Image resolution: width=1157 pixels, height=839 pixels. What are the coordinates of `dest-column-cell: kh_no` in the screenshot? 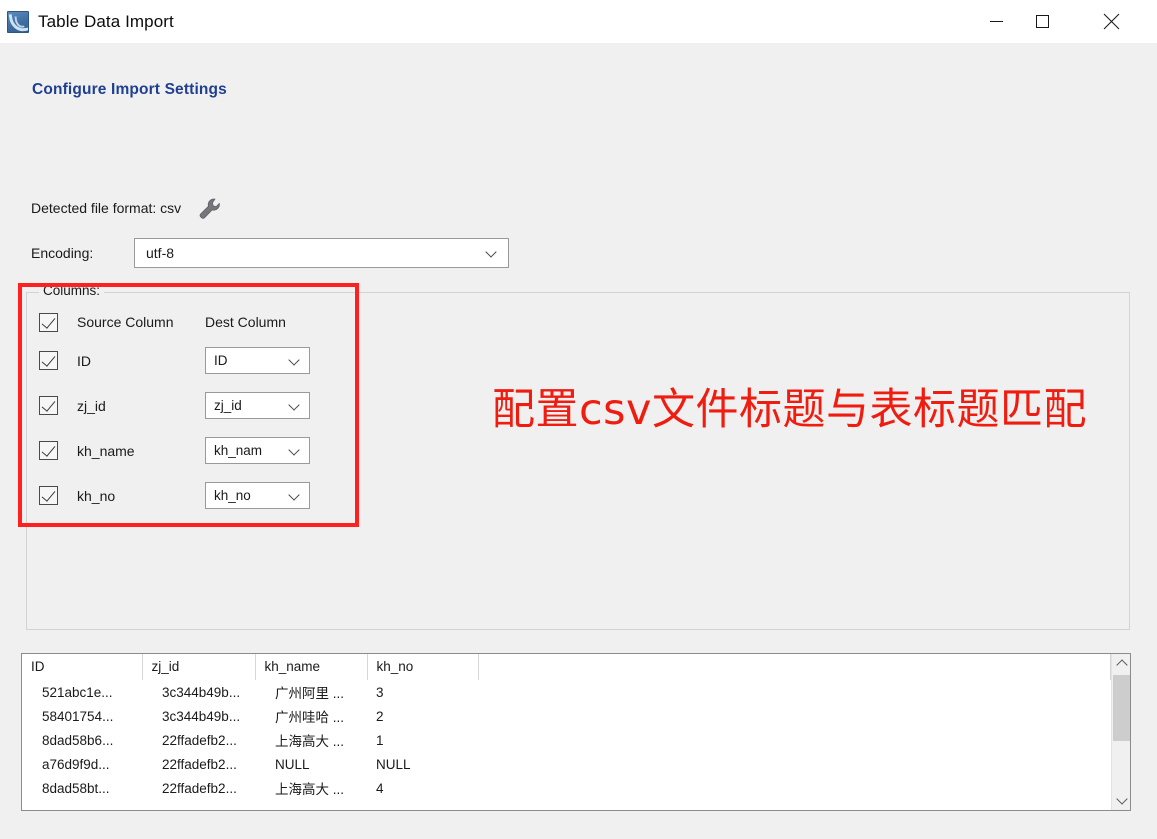 It's located at (265, 495).